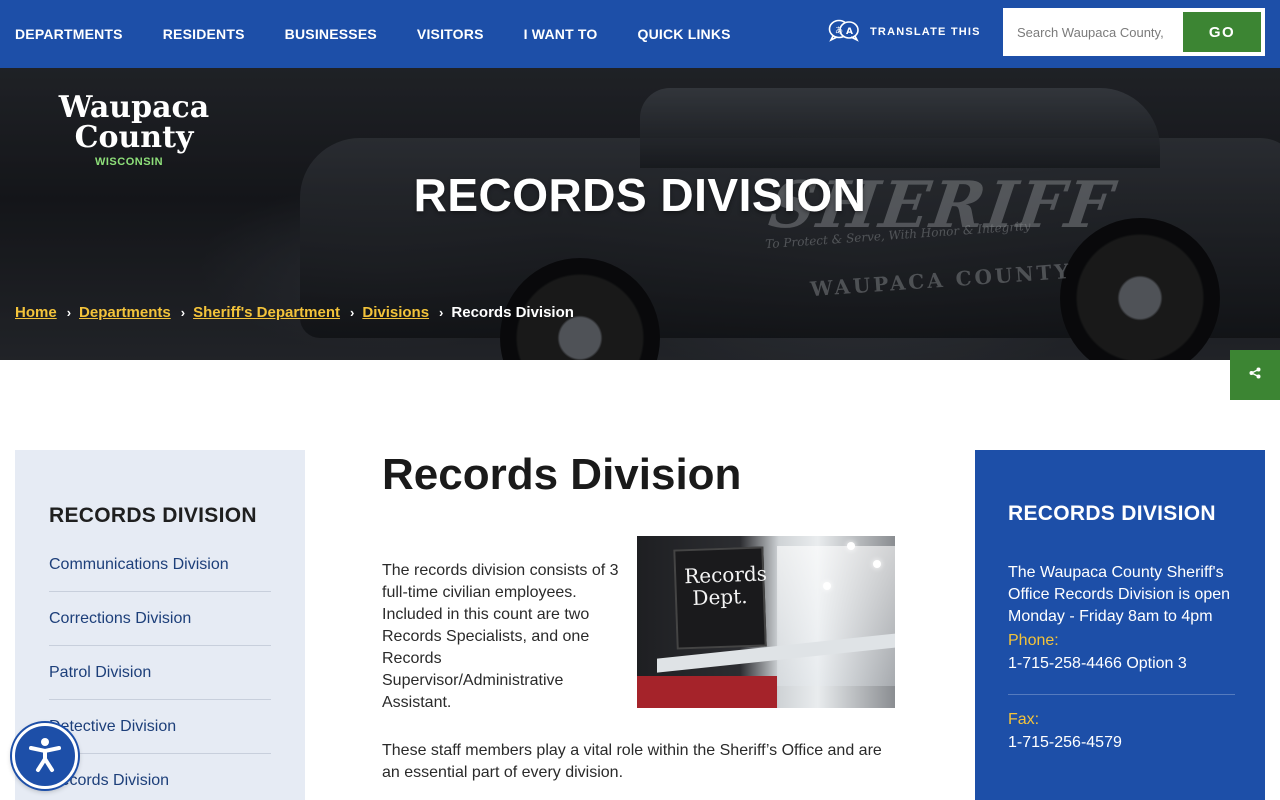 The height and width of the screenshot is (800, 1280). What do you see at coordinates (1033, 640) in the screenshot?
I see `phone-label: Phone:` at bounding box center [1033, 640].